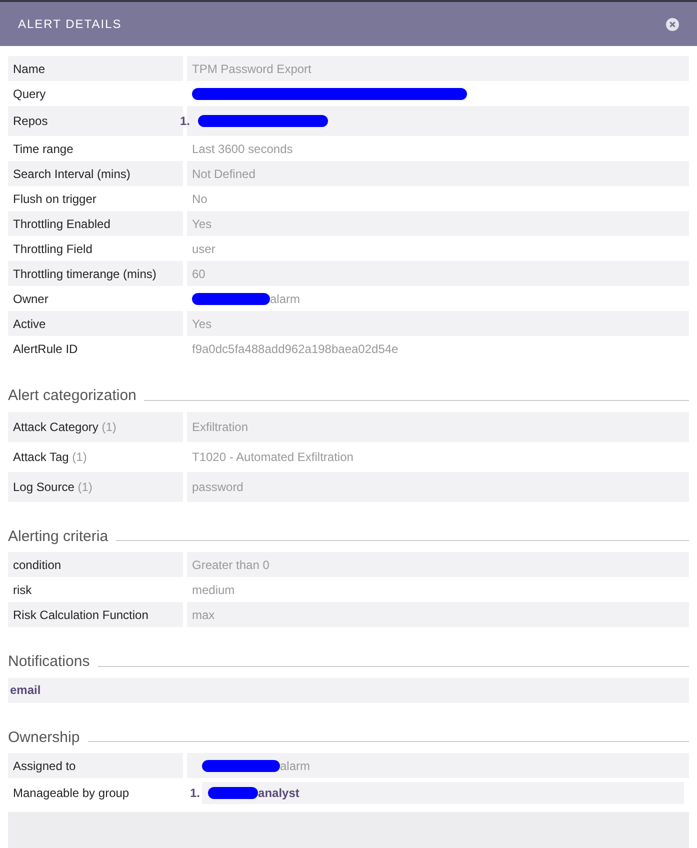  I want to click on field-label: Time range, so click(43, 149).